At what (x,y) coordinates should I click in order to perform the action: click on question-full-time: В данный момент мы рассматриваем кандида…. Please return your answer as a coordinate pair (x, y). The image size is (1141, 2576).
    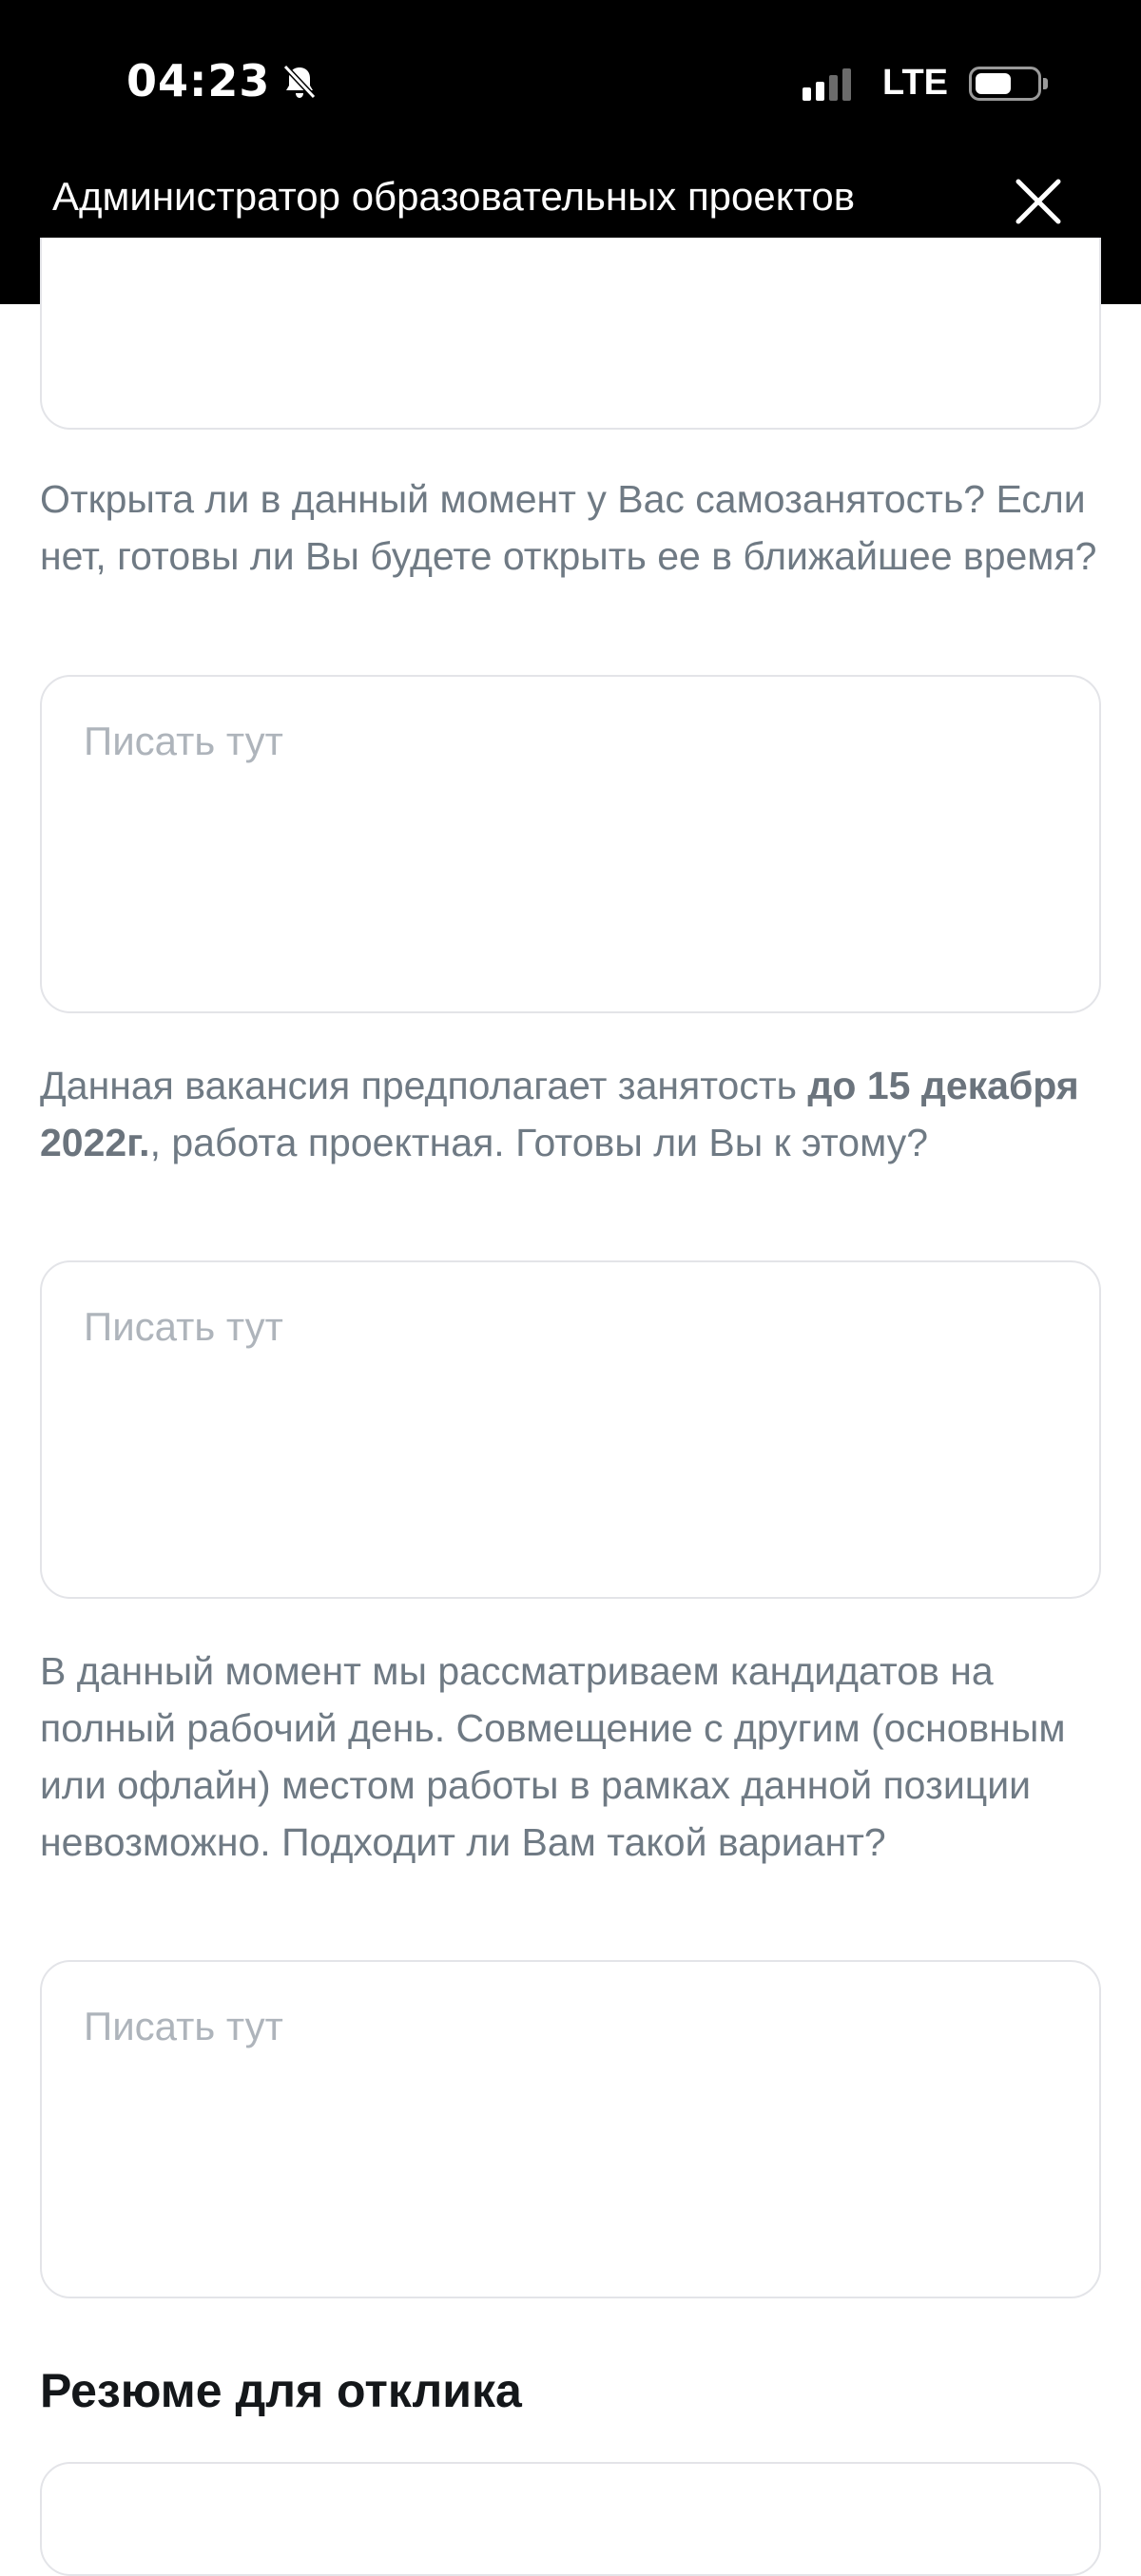
    Looking at the image, I should click on (553, 1756).